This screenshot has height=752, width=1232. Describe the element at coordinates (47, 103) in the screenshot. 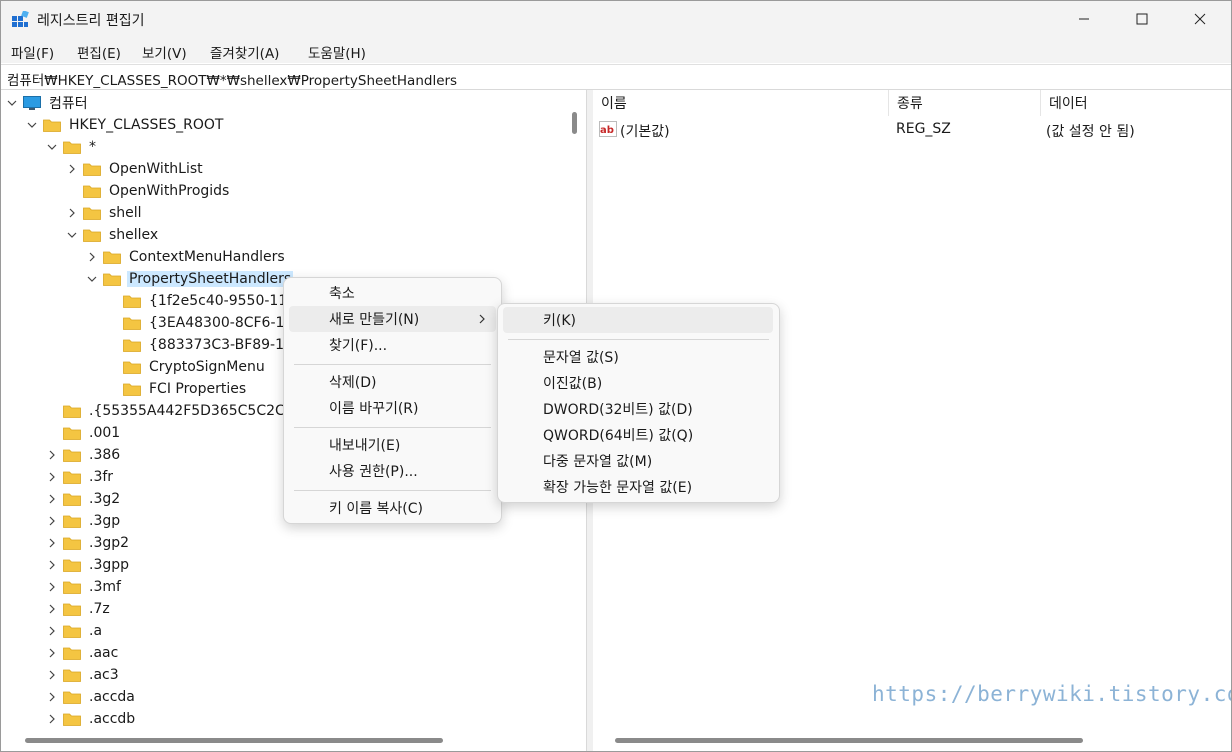

I see `tree-item: 컴퓨터` at that location.